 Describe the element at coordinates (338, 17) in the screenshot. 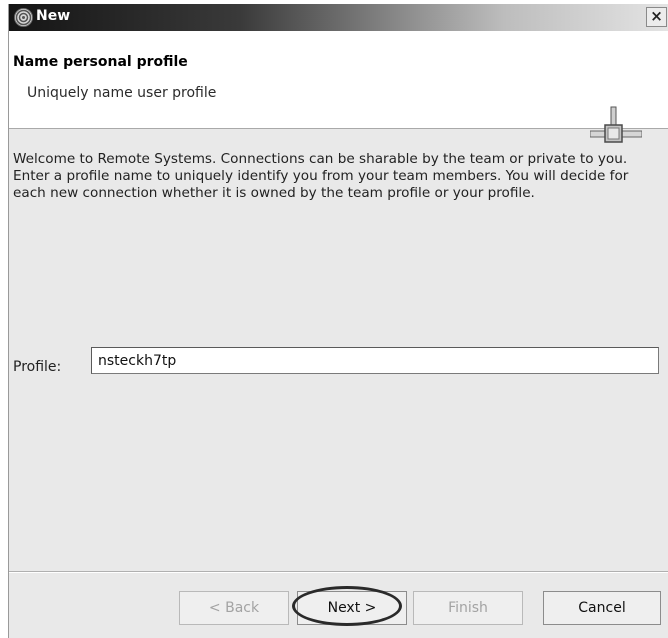

I see `title-bar: New ×` at that location.